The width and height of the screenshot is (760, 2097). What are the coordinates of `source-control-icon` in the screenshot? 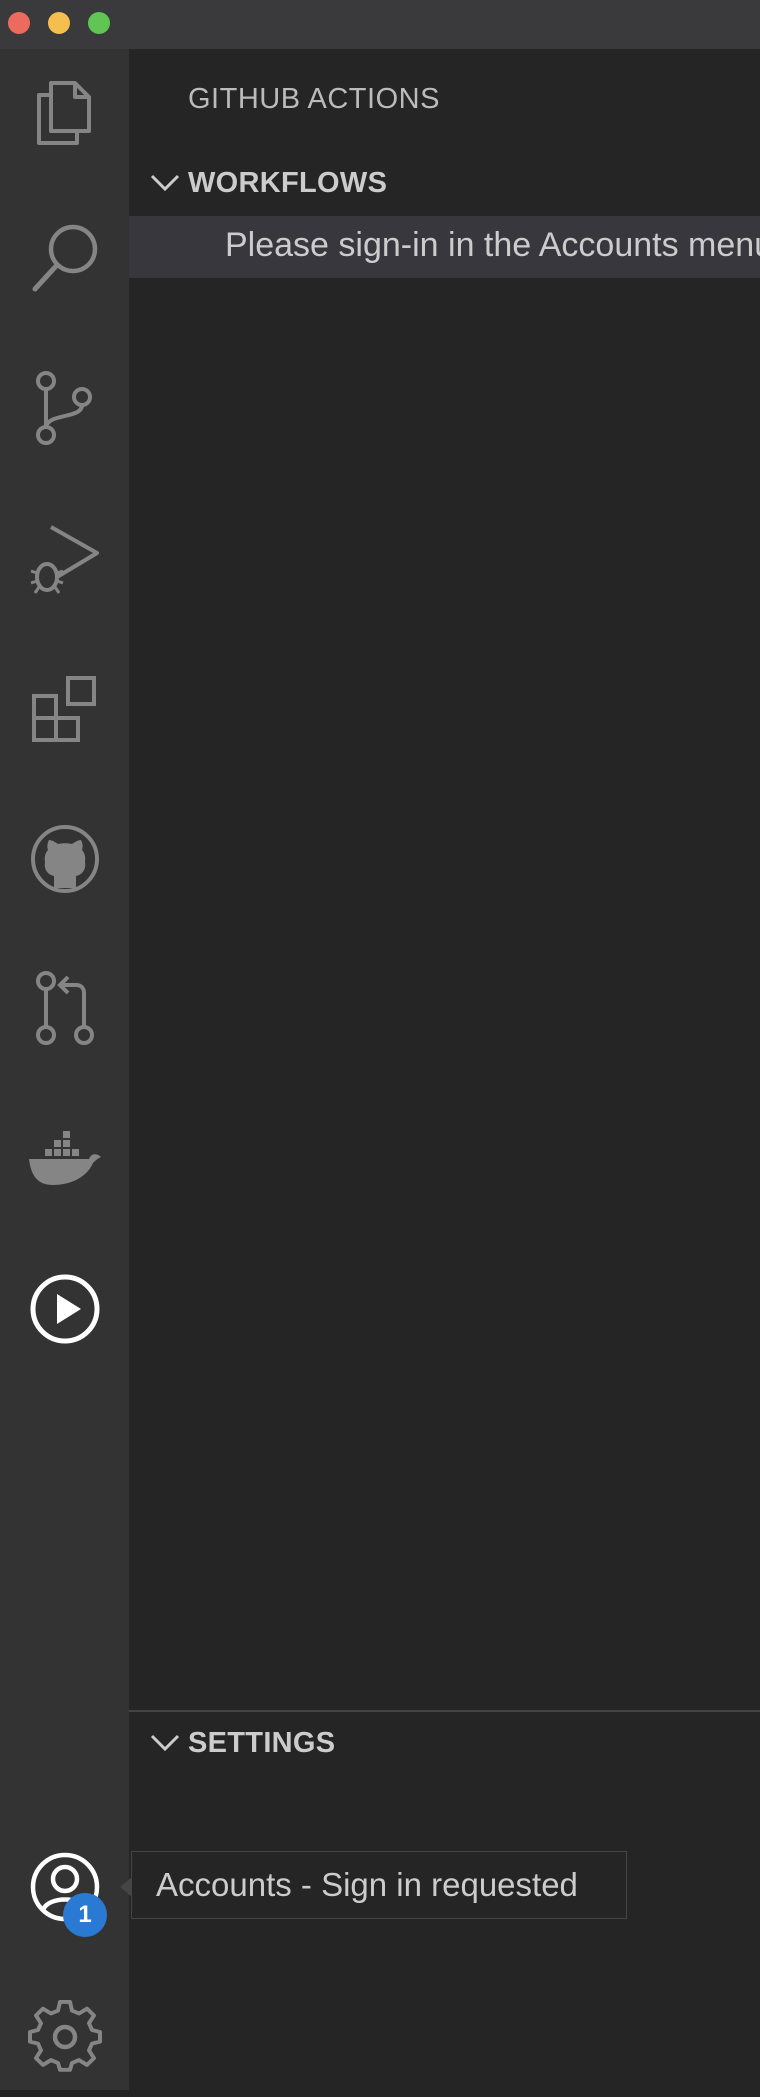 It's located at (63, 408).